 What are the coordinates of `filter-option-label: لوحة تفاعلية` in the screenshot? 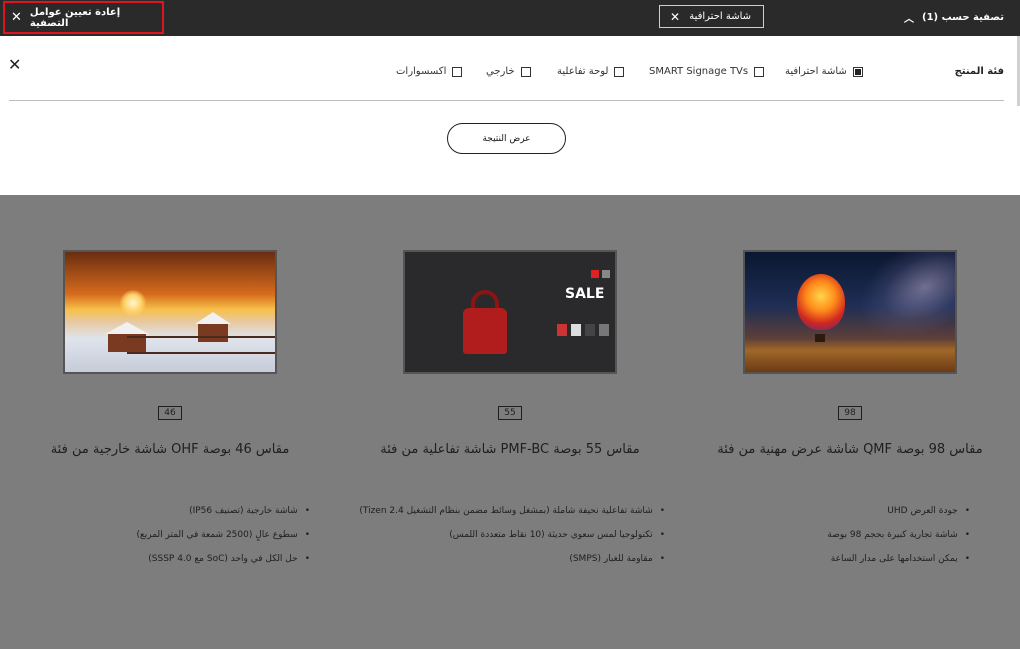 It's located at (583, 71).